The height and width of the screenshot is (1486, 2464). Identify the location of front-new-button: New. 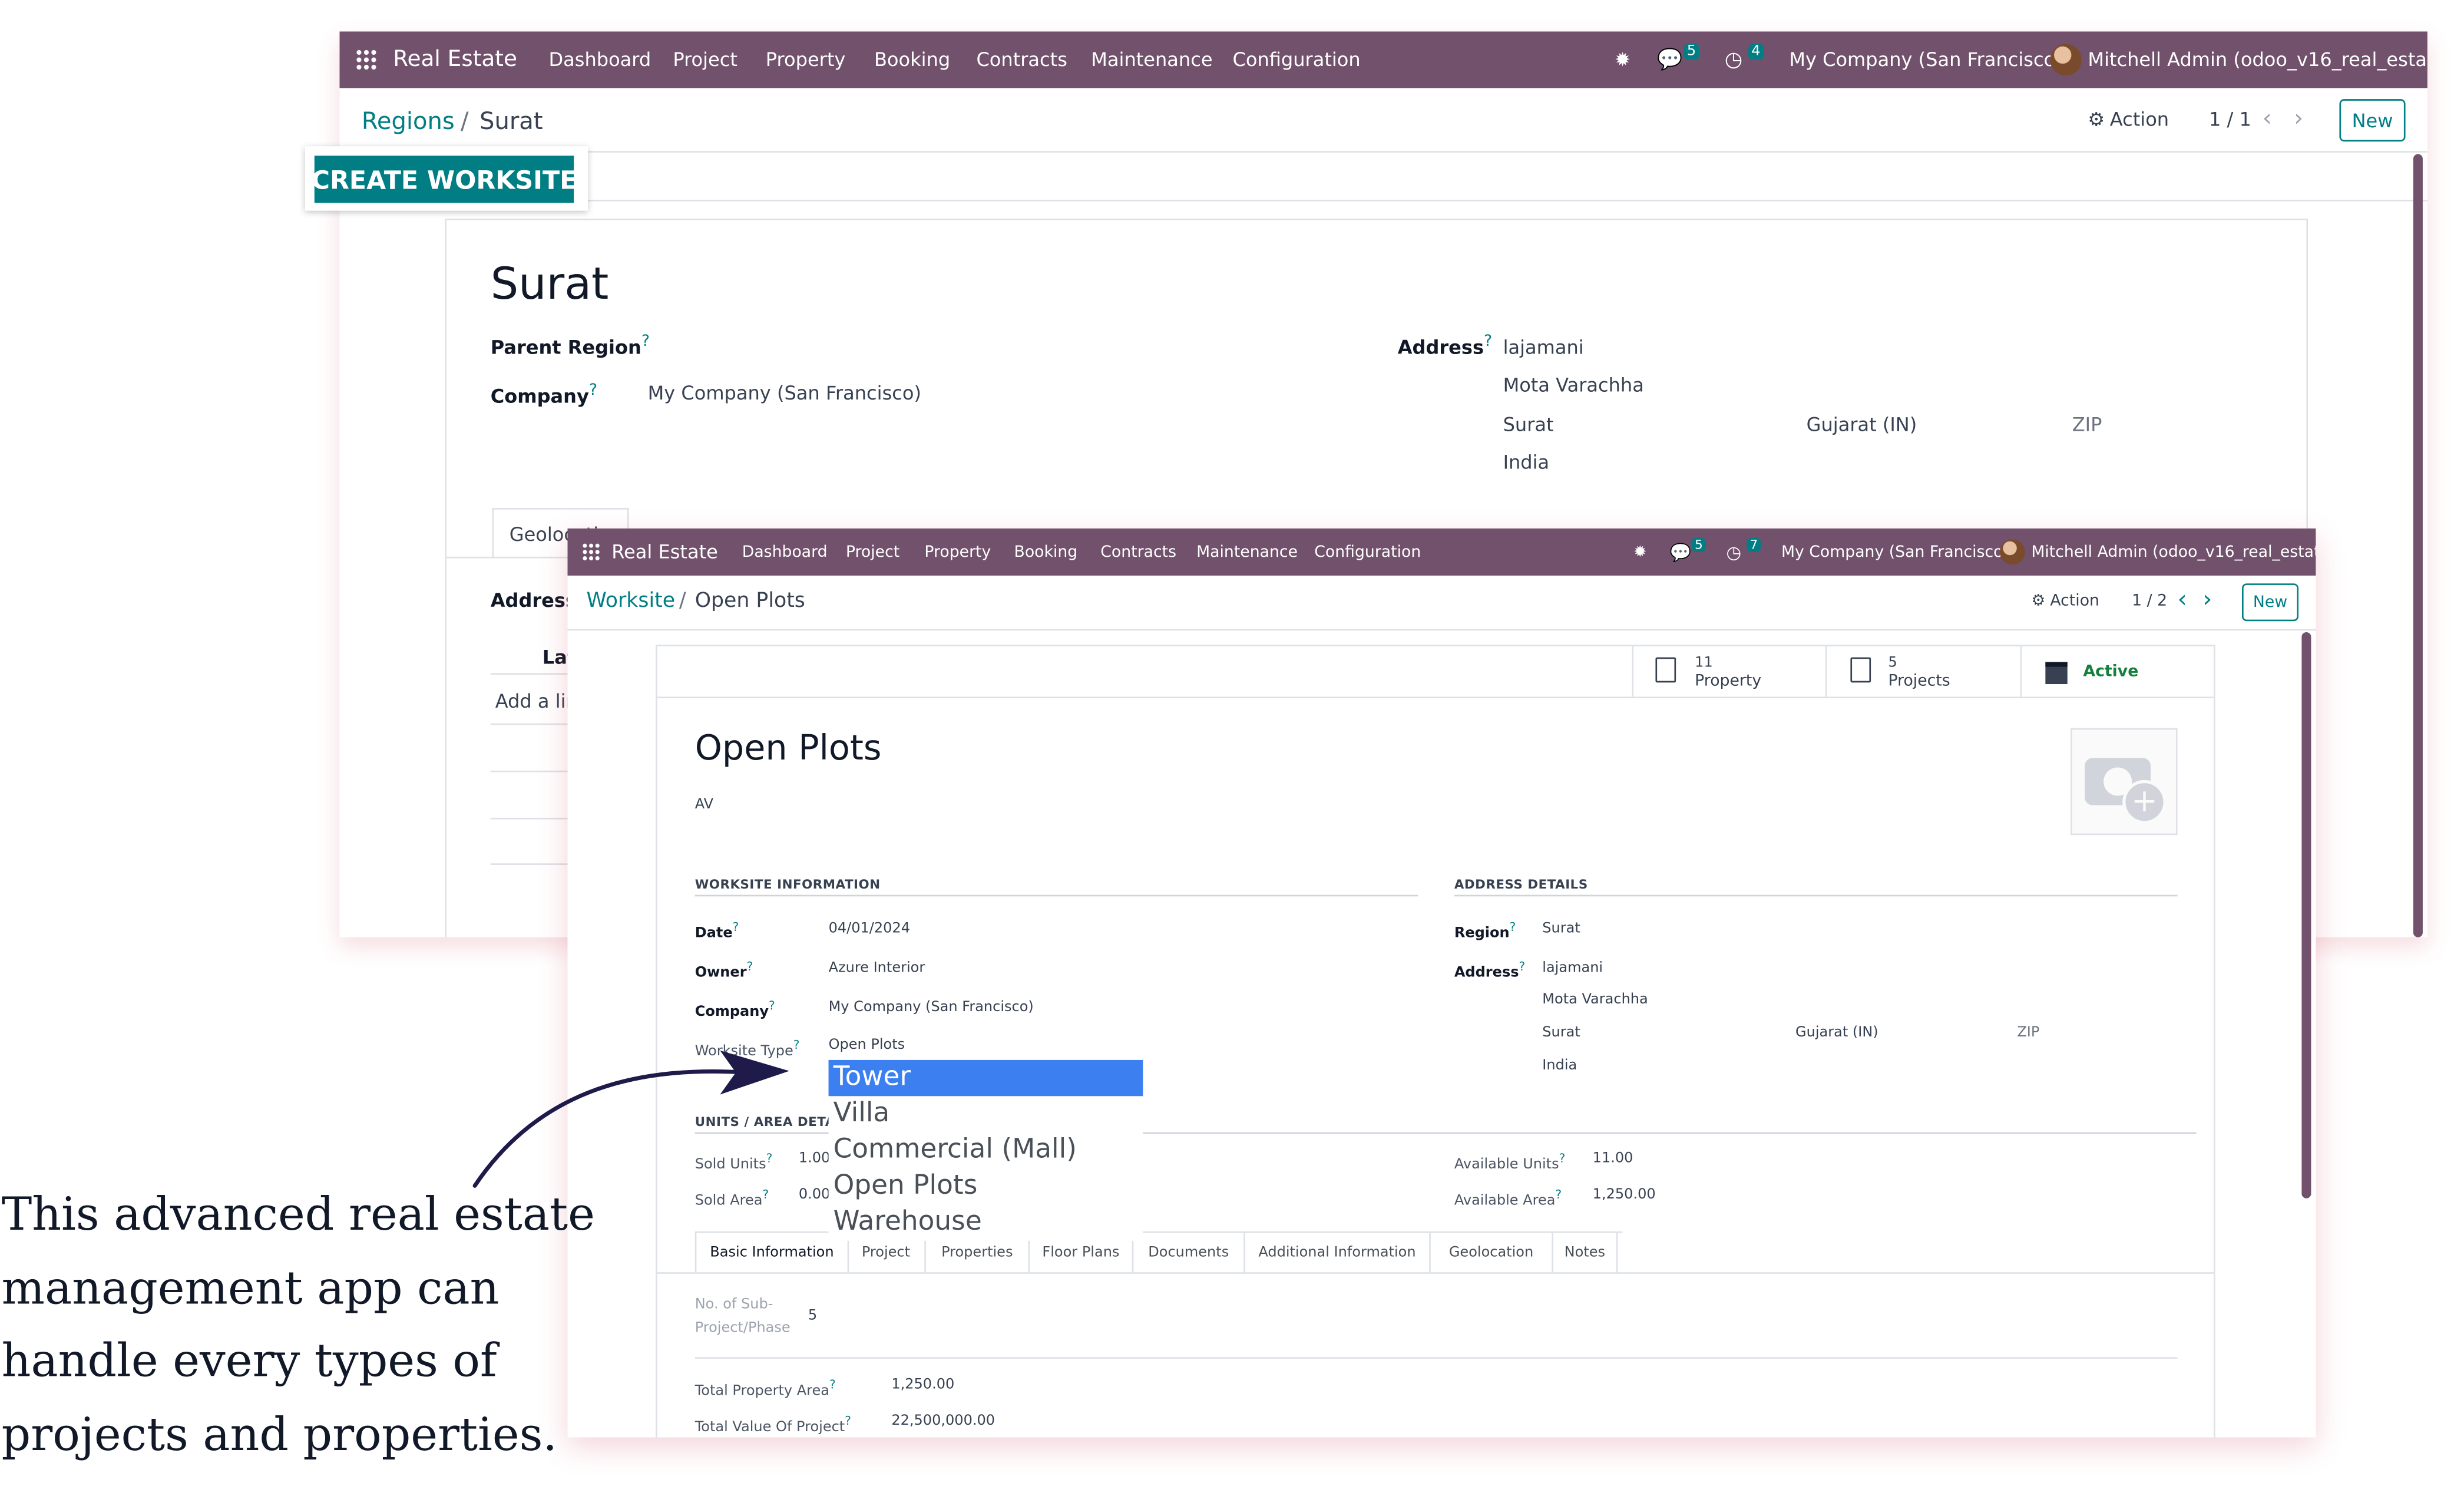
(2270, 602).